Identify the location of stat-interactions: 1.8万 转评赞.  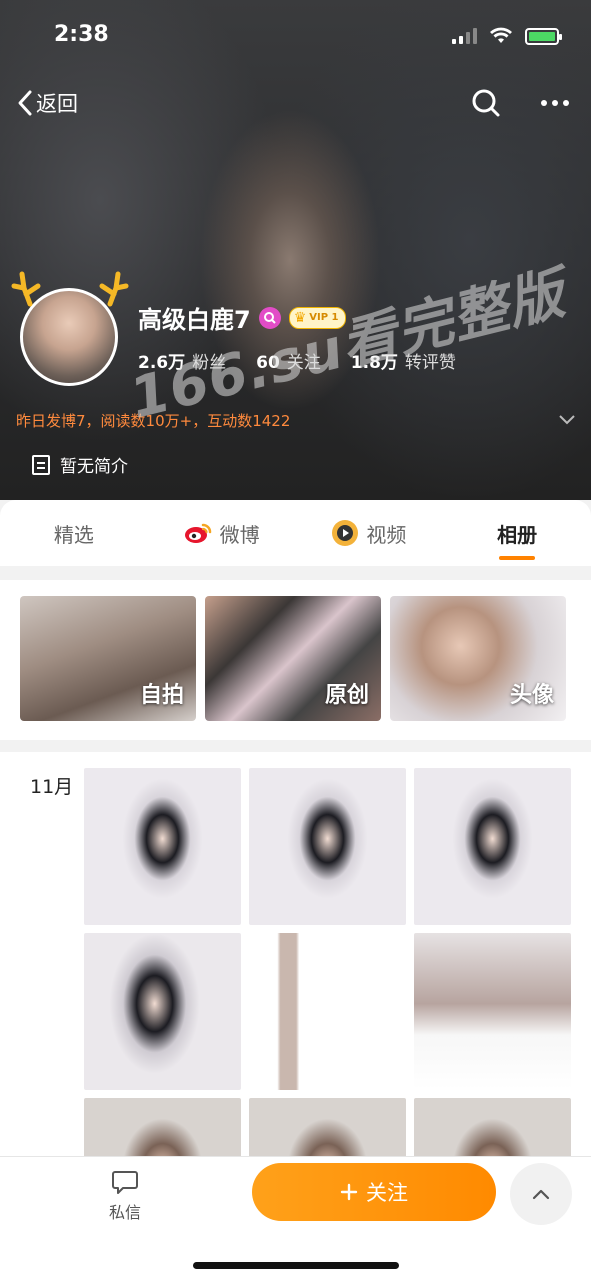
(403, 360).